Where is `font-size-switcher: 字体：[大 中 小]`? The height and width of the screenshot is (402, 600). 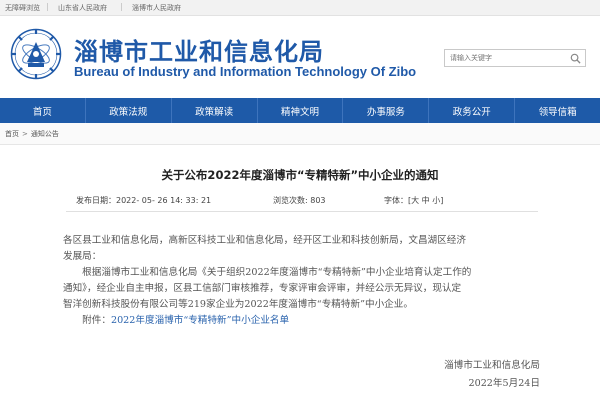 font-size-switcher: 字体：[大 中 小] is located at coordinates (413, 200).